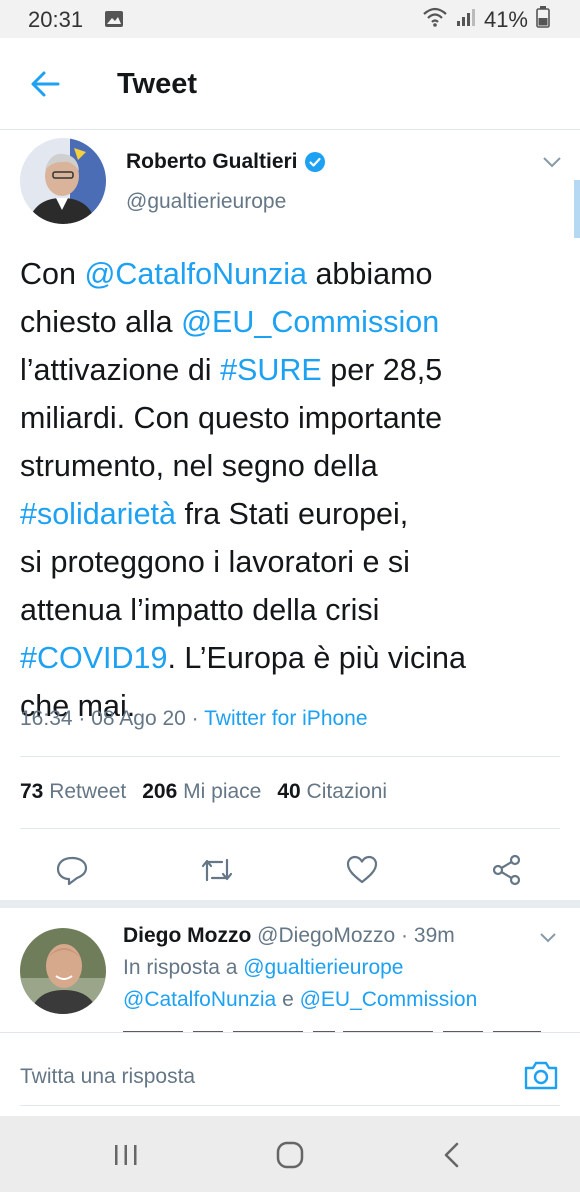 This screenshot has width=580, height=1192. I want to click on tweet-text-segment: miliardi. Con questo importante, so click(231, 418).